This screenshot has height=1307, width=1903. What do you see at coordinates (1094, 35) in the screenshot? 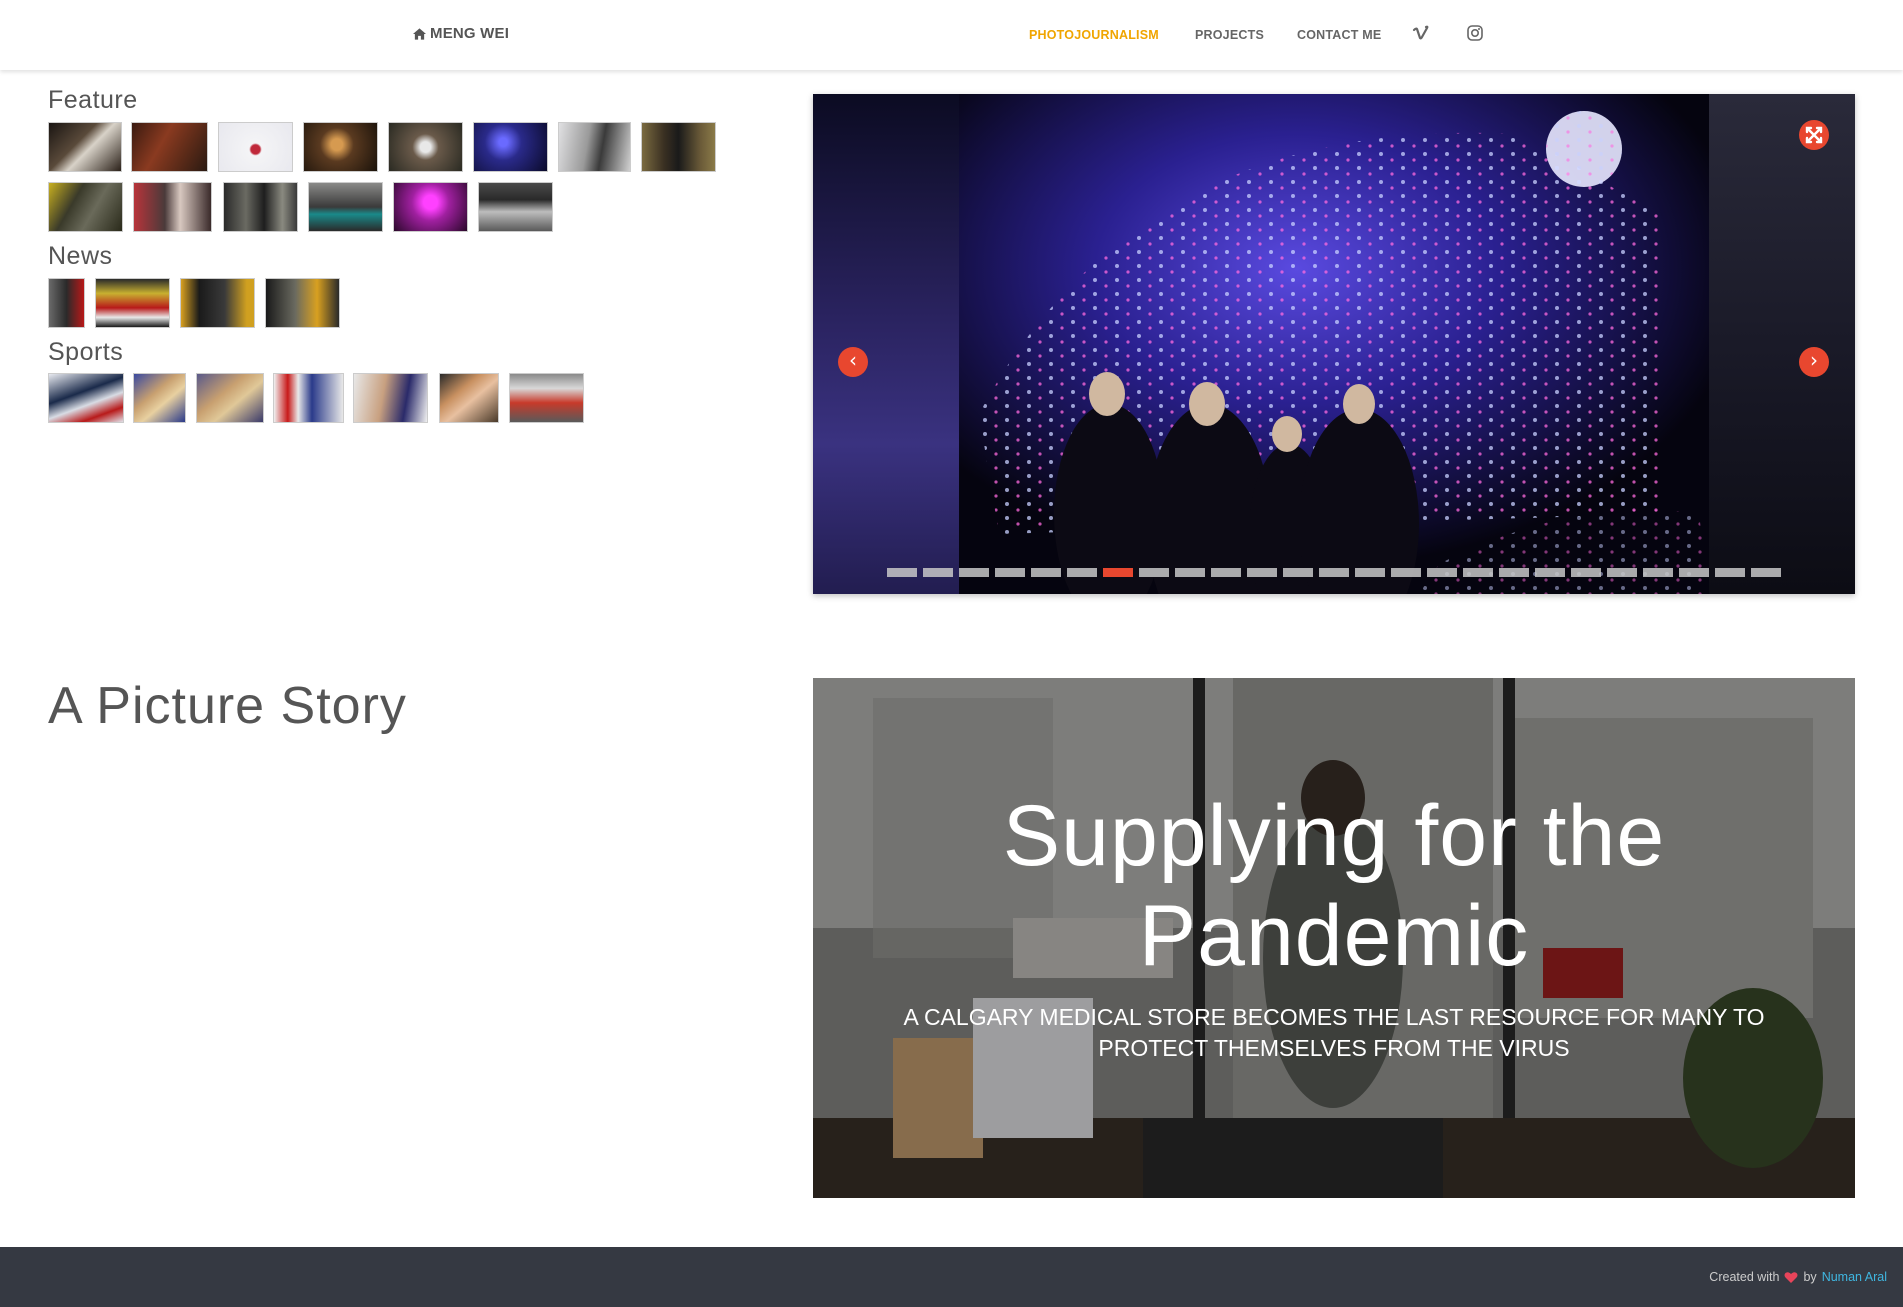
I see `nav-photojournalism: PHOTOJOURNALISM` at bounding box center [1094, 35].